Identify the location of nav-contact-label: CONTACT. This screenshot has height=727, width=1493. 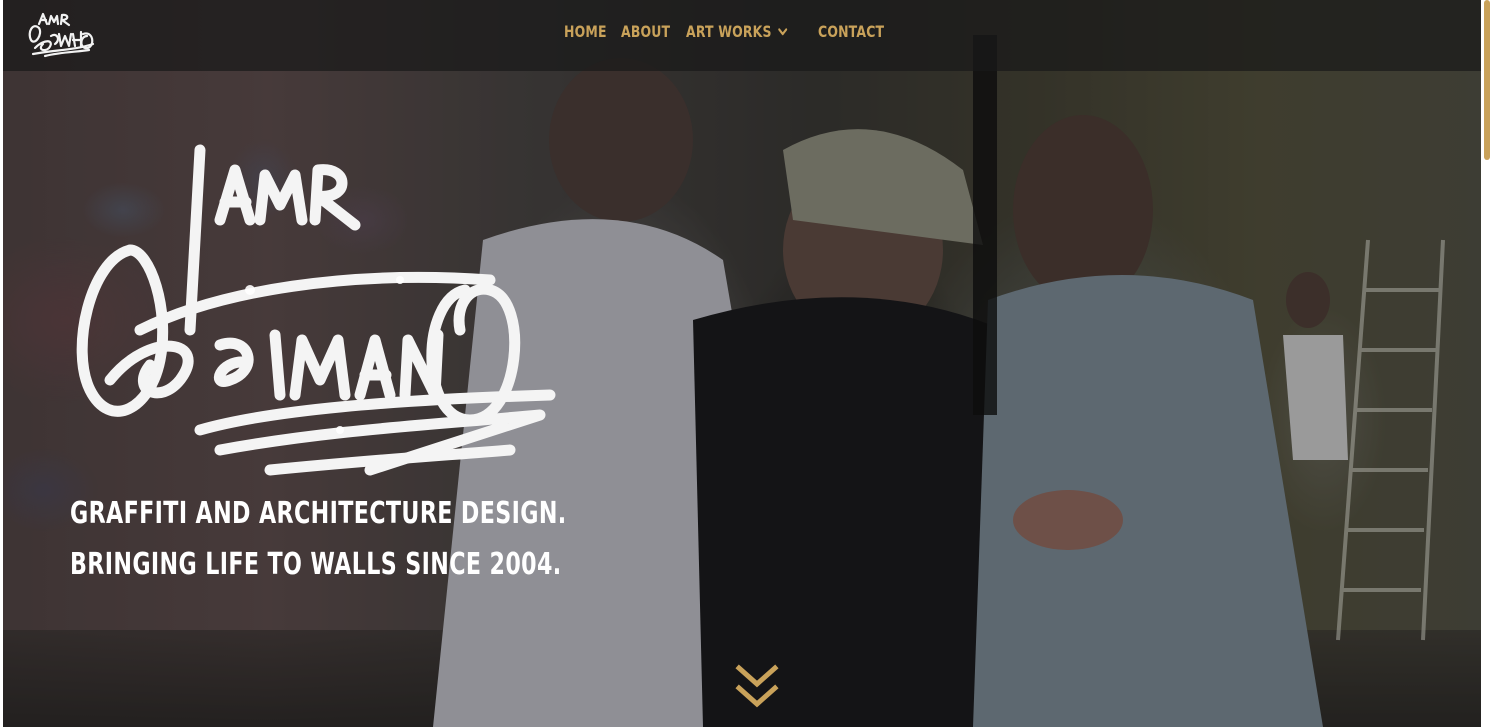
(850, 31).